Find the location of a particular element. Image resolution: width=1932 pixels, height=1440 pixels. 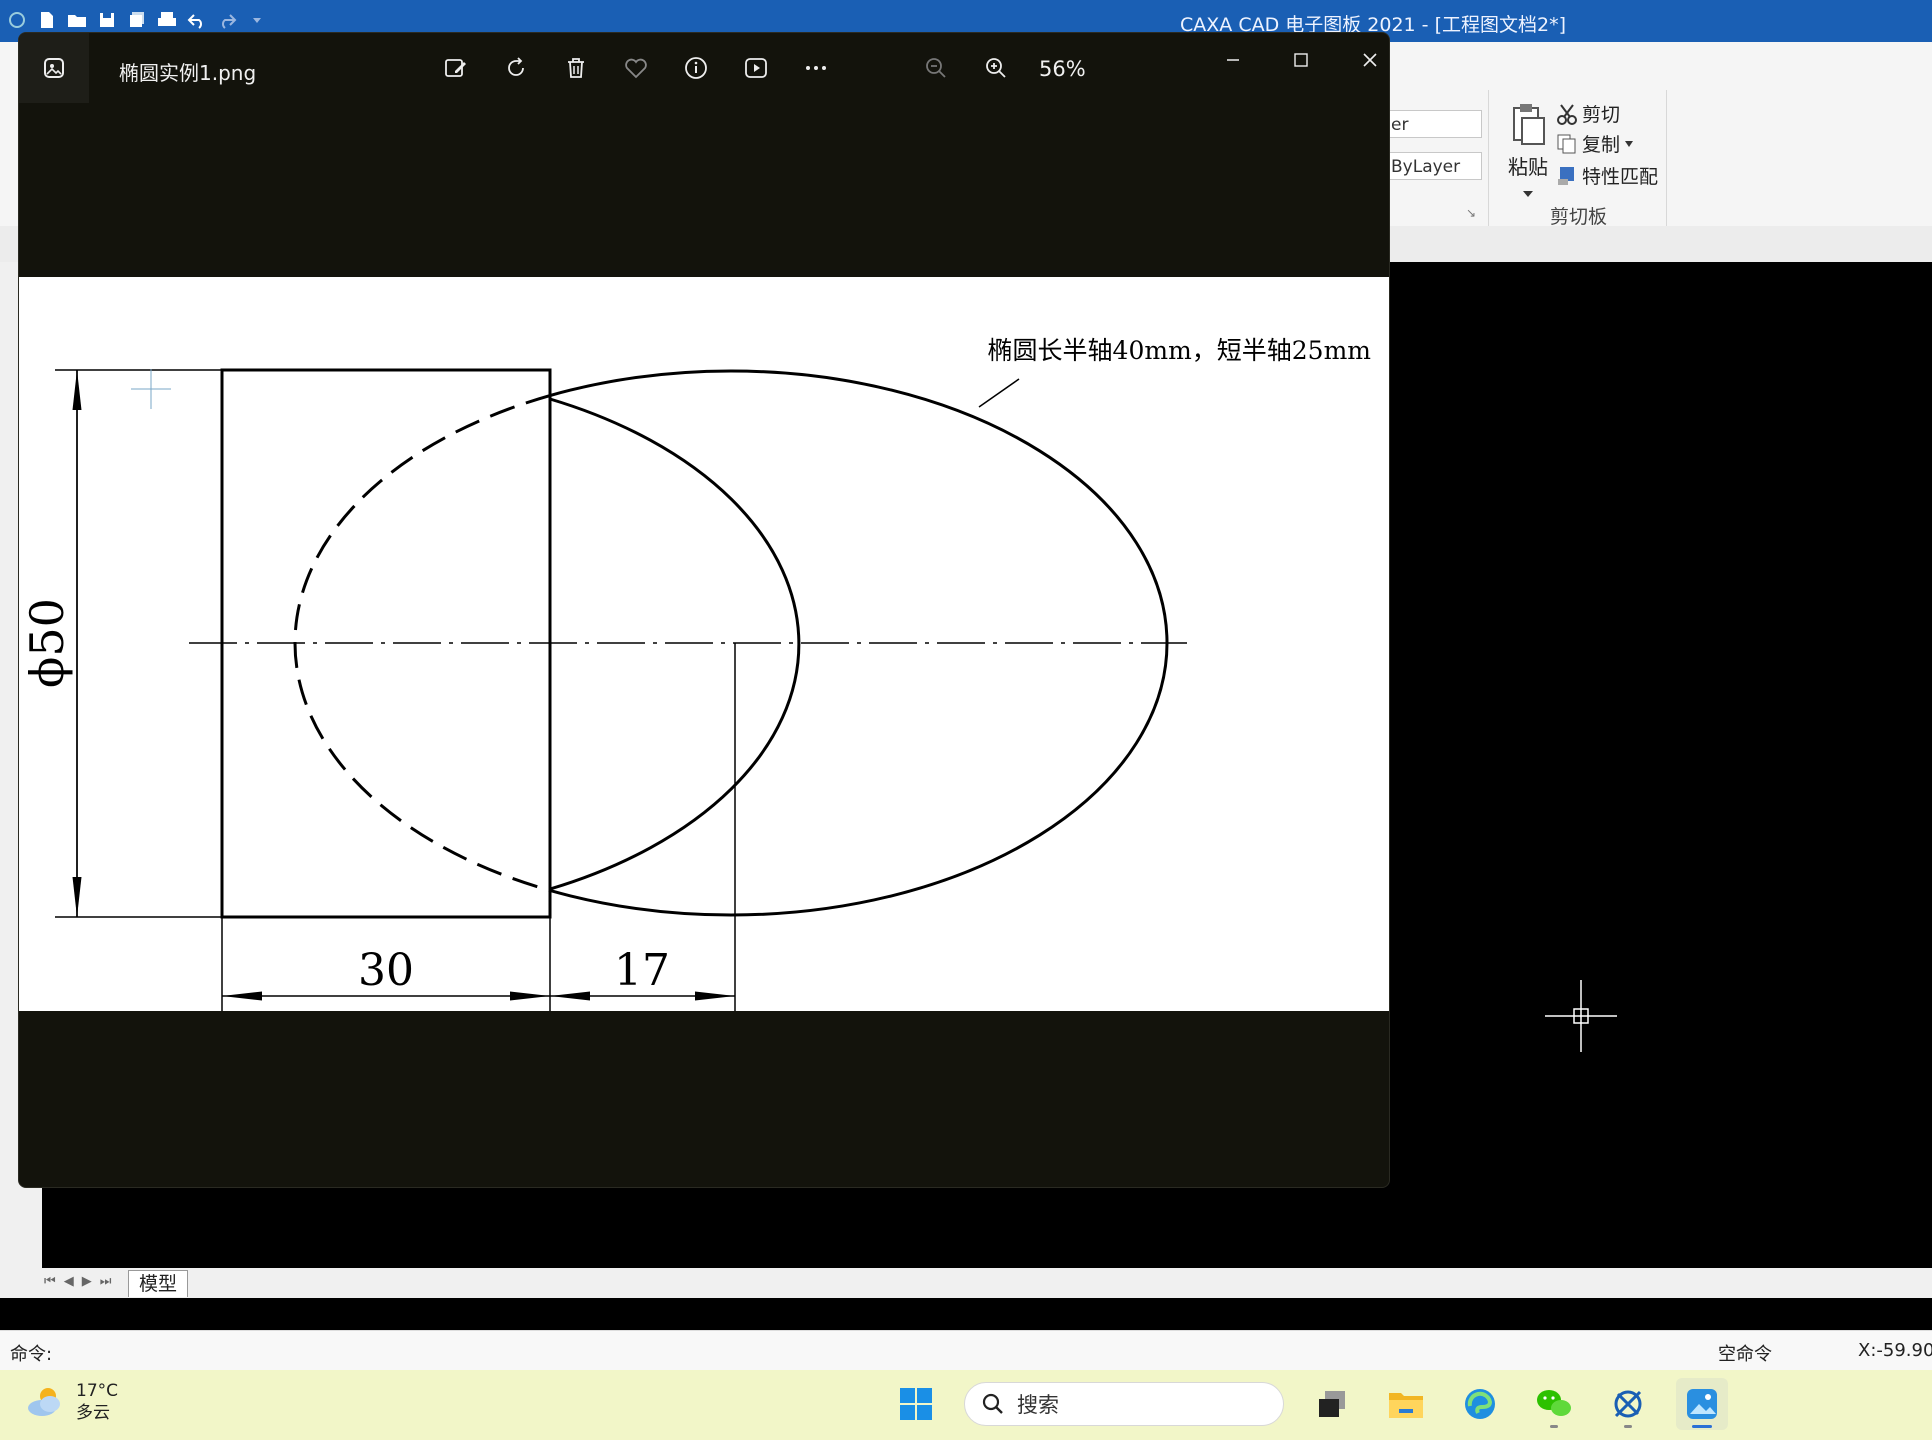

close-button is located at coordinates (1369, 60).